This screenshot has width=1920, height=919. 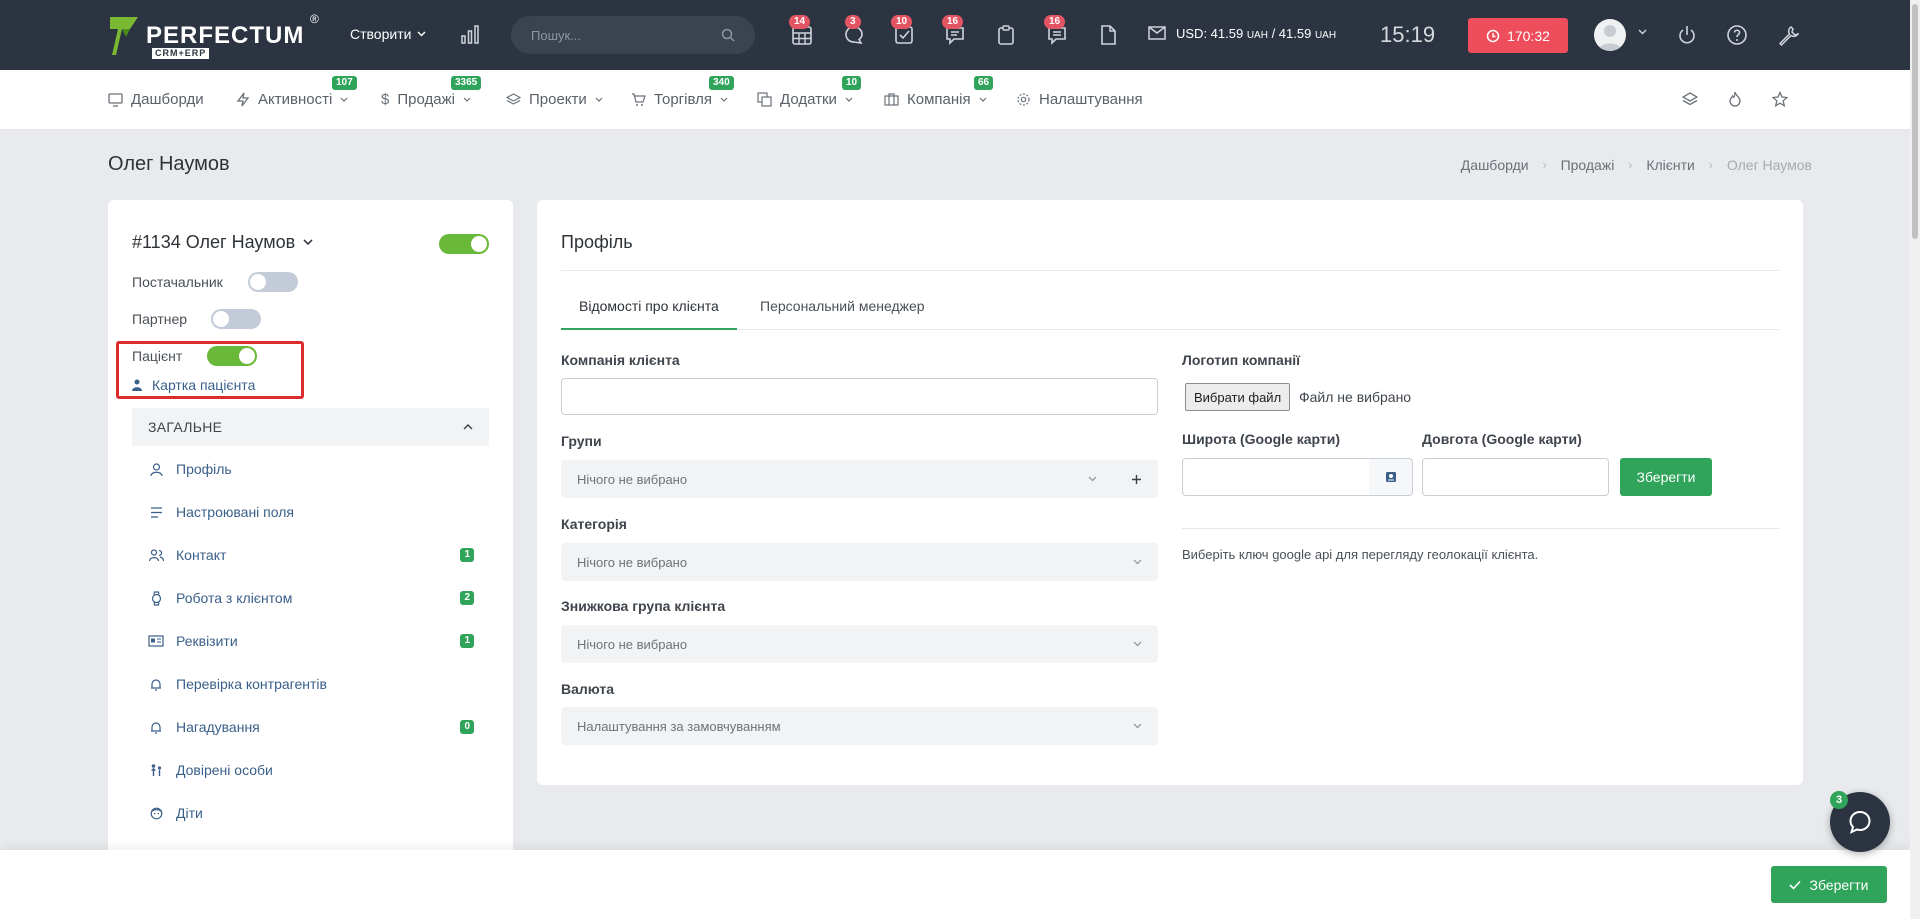 I want to click on timer-button: 170:32, so click(x=1518, y=35).